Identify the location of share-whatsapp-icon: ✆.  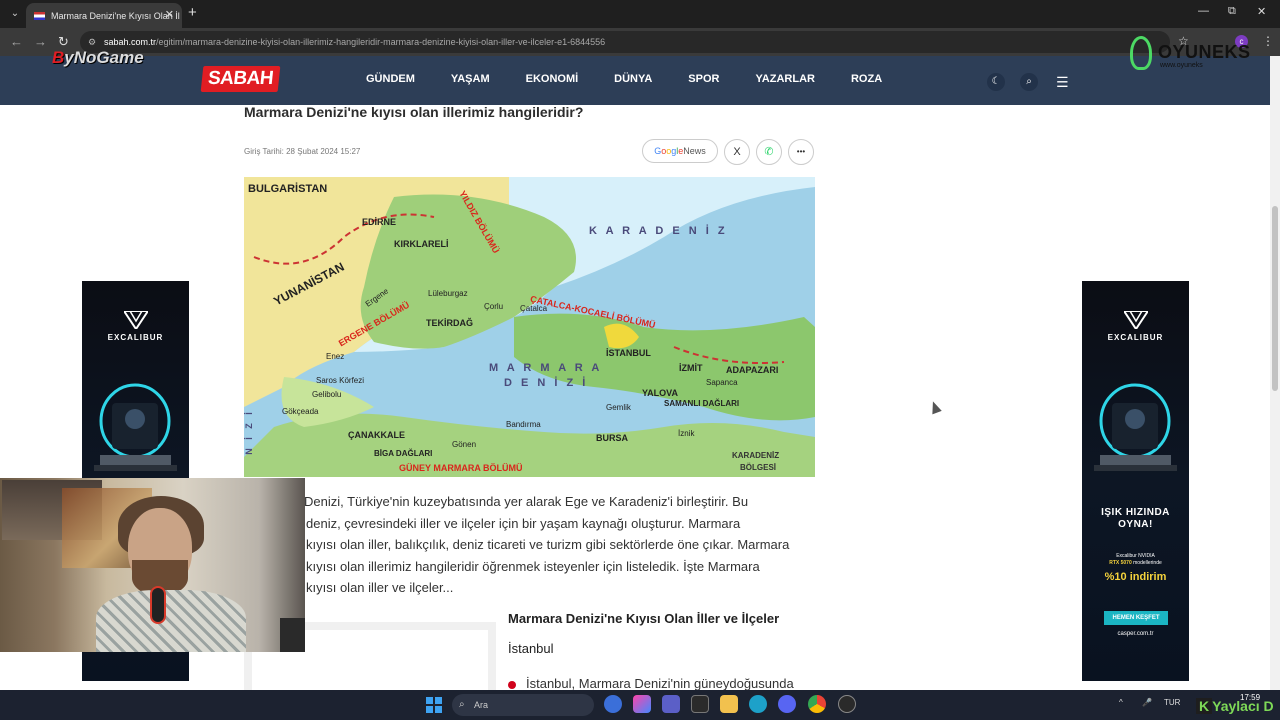
(769, 152).